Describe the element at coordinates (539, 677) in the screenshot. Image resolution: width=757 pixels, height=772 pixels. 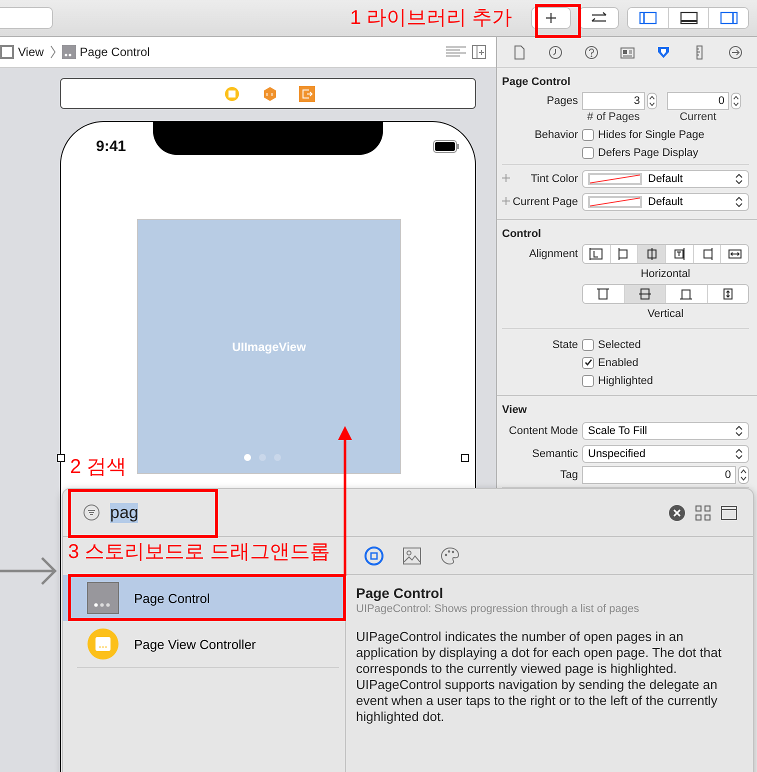
I see `detail-description: UIPageControl indicates the number of open pages in an application by displaying a dot for each open page. The dot that corresponds to the currently viewed page is highlighted. UIPageControl supports navigation by sending the delegate an event when a user taps to the right or to the left of the currently highlighted dot.` at that location.